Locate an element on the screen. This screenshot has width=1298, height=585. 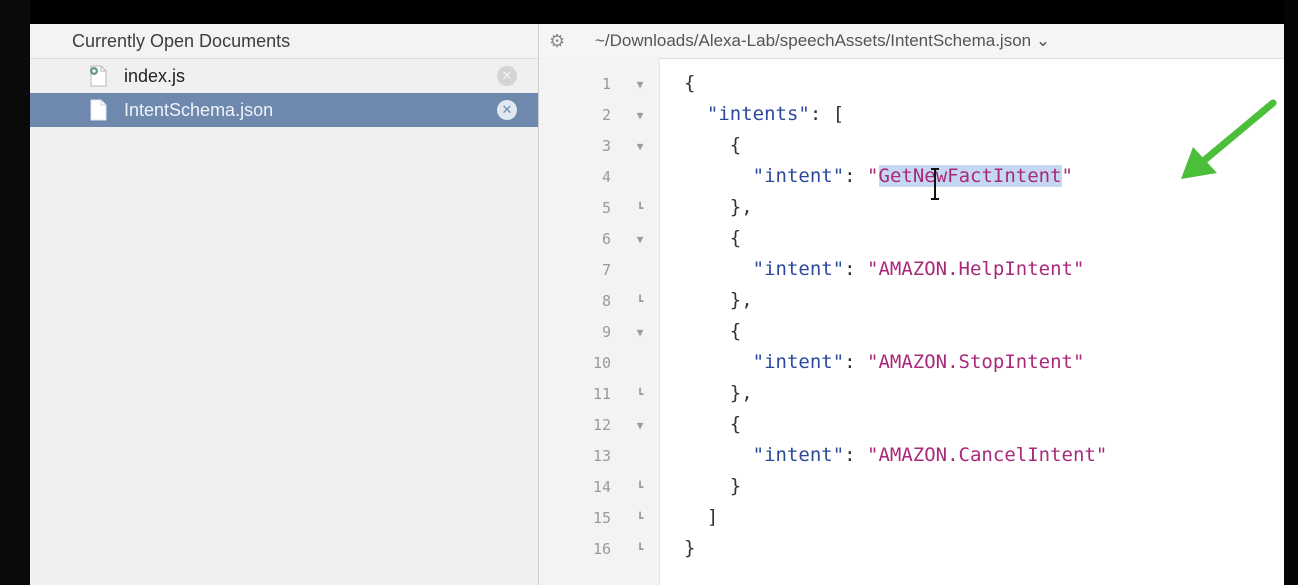
code-line-13: "intent": "AMAZON.CancelIntent" is located at coordinates (896, 455).